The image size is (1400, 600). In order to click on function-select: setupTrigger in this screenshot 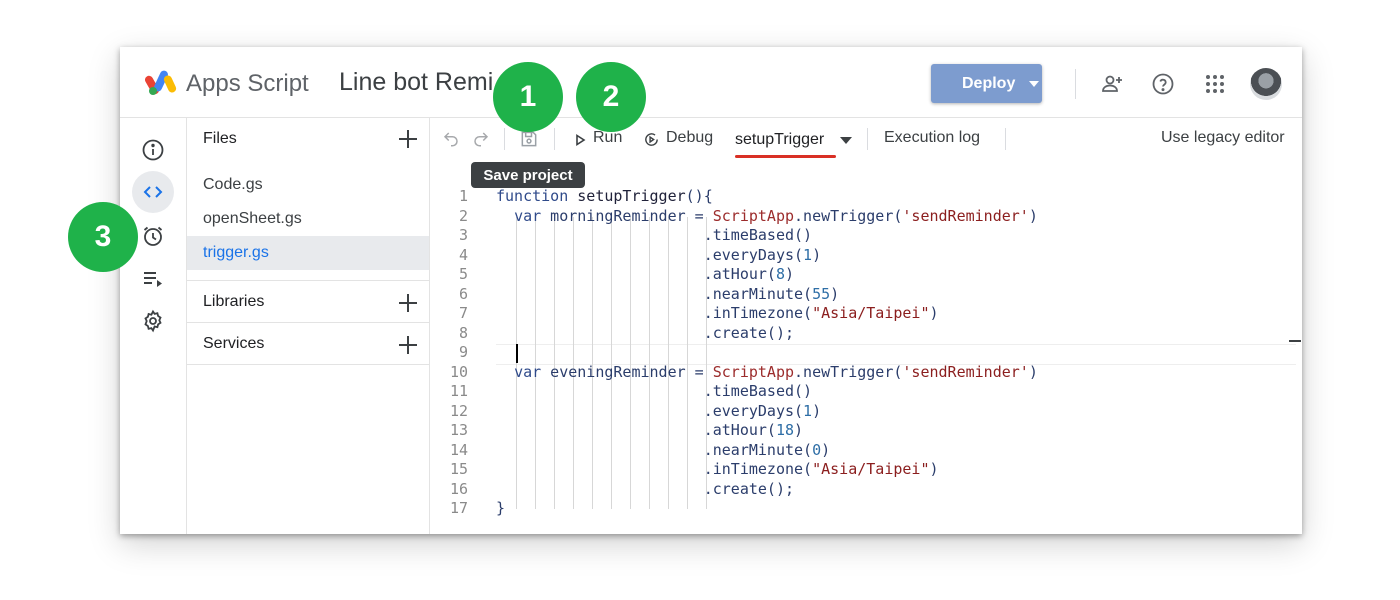, I will do `click(779, 140)`.